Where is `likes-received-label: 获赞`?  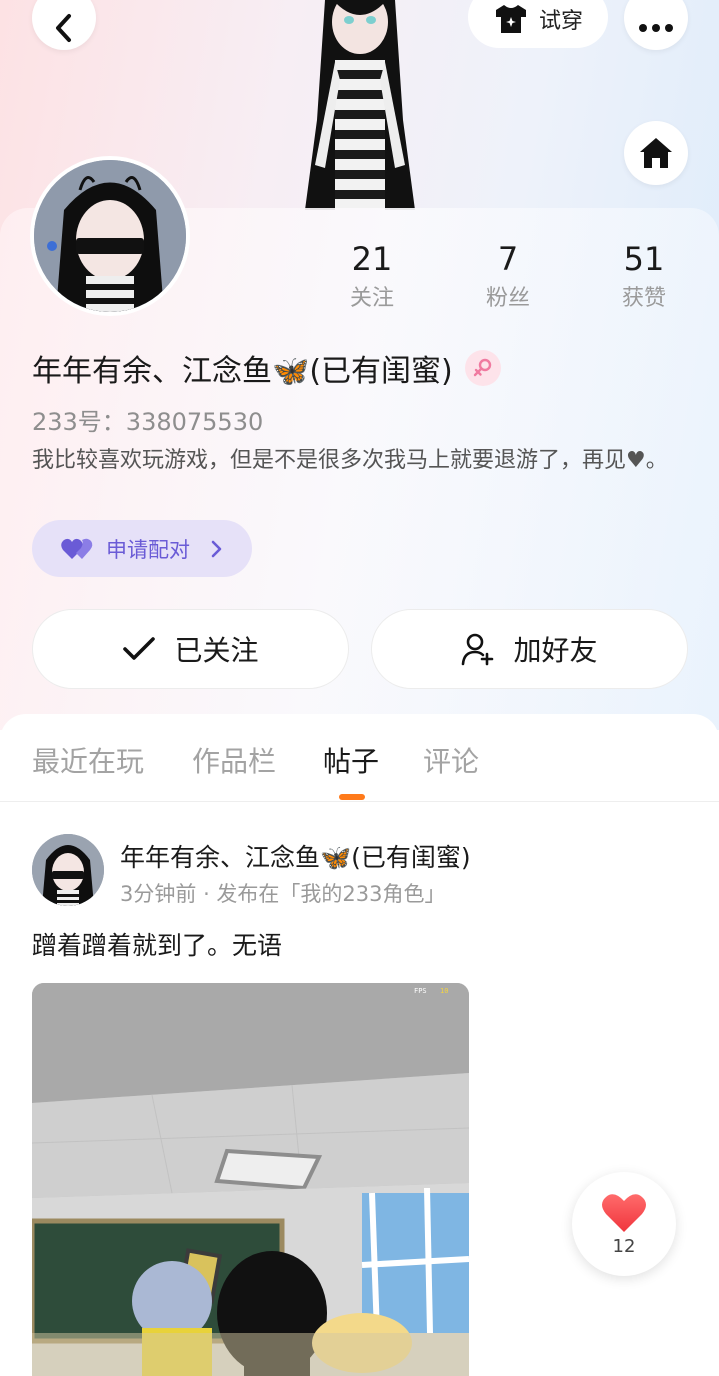 likes-received-label: 获赞 is located at coordinates (643, 298).